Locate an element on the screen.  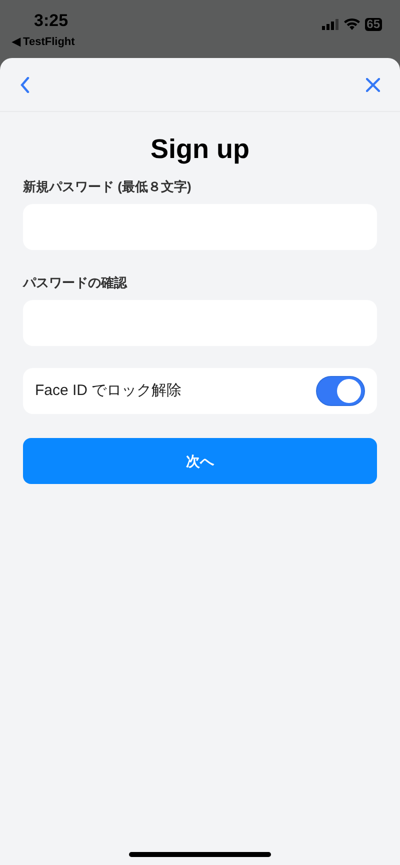
next-button: 次へ is located at coordinates (200, 461).